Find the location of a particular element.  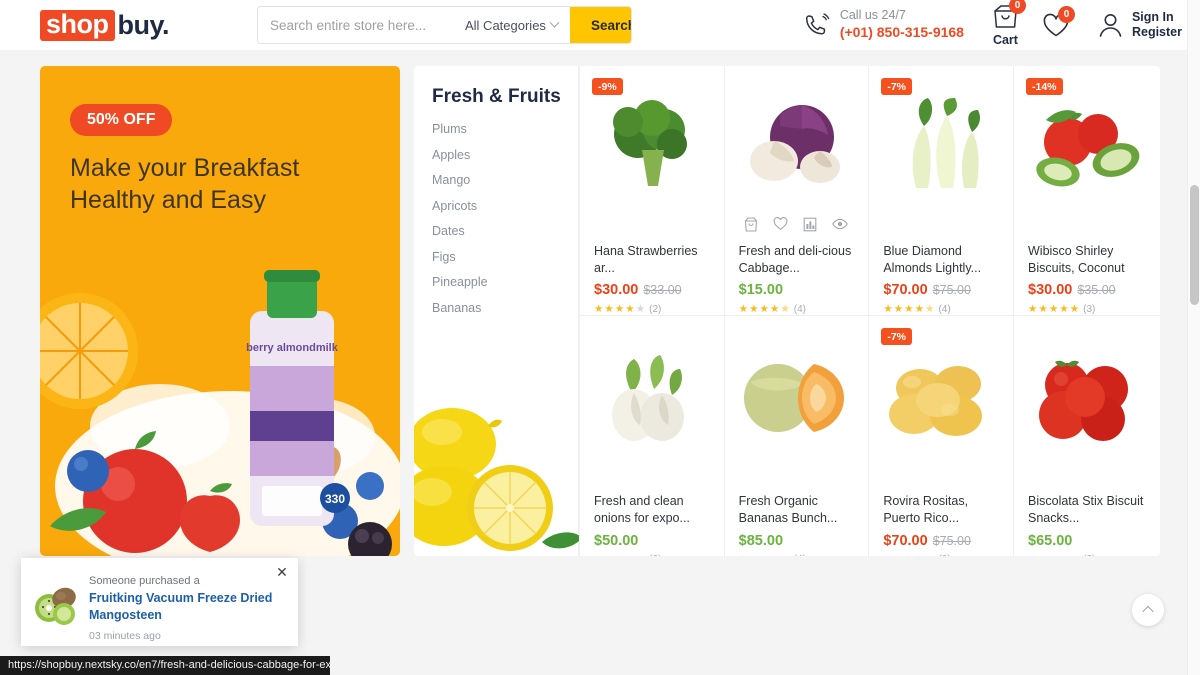

scroll-to-top-button is located at coordinates (1148, 610).